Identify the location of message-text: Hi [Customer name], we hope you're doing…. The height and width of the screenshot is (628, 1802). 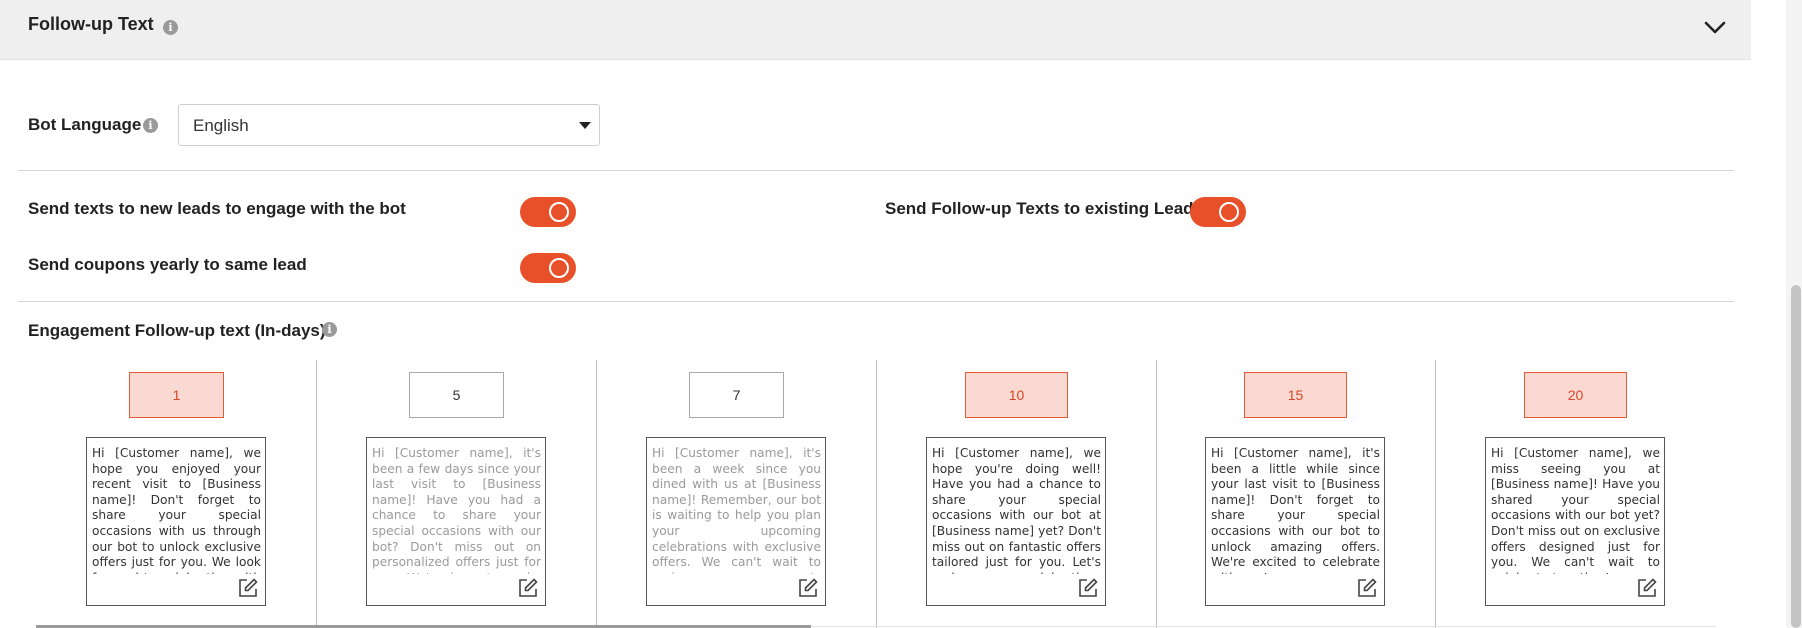
(1016, 510).